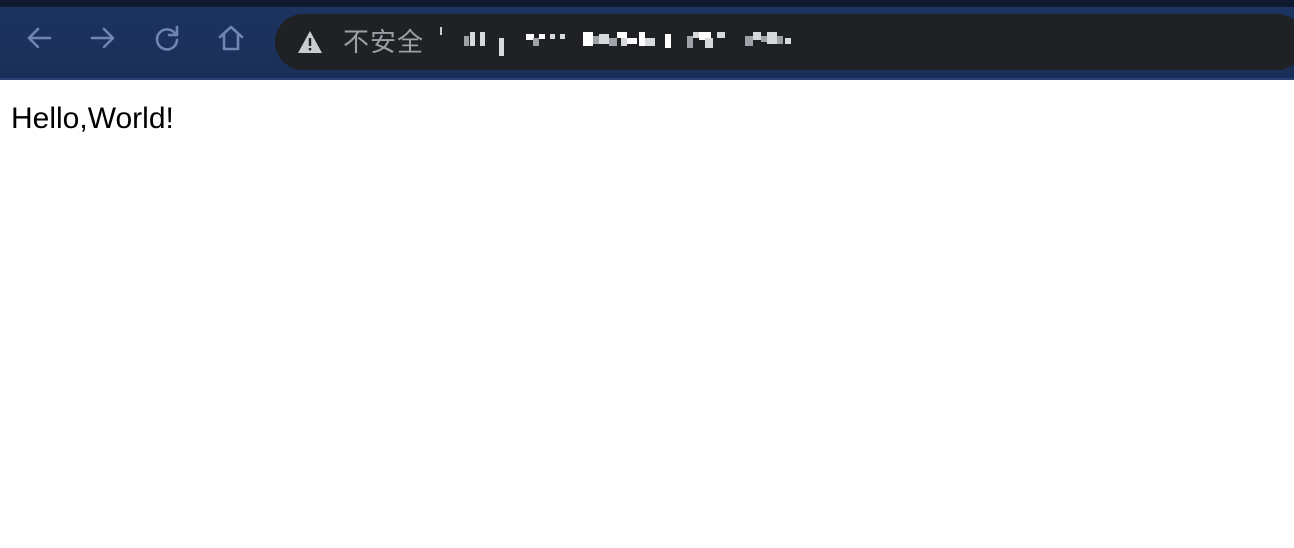  I want to click on security-status-label: 不安全, so click(383, 42).